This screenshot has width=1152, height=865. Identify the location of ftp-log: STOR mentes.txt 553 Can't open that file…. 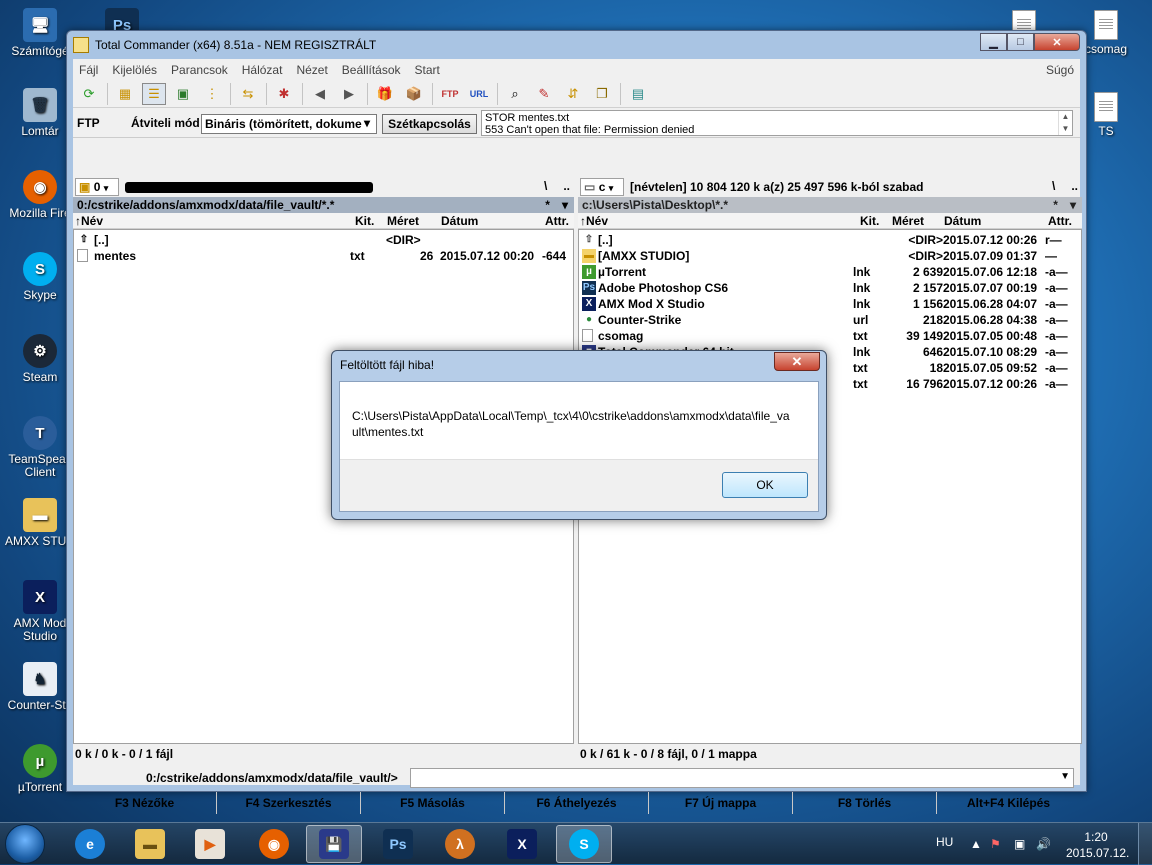
(777, 123).